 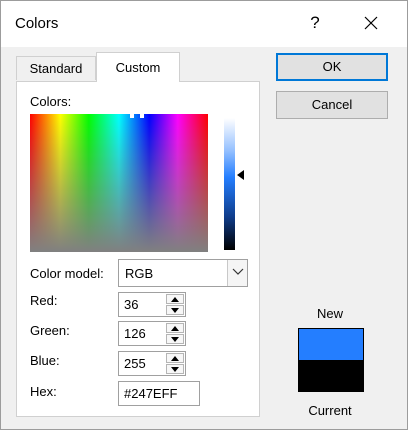 I want to click on tab-standard: Standard, so click(x=56, y=68).